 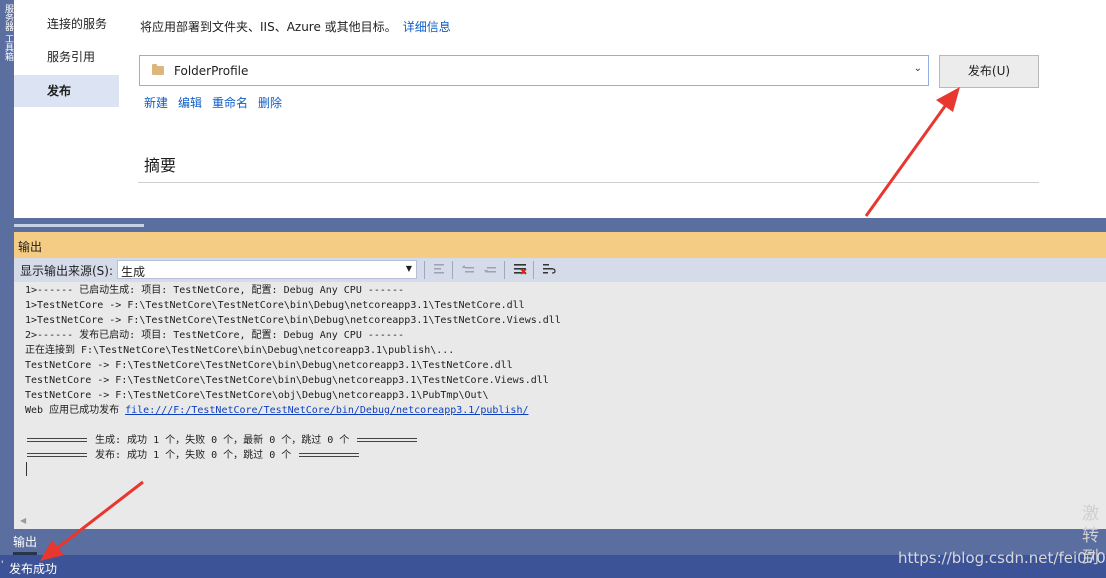 What do you see at coordinates (267, 269) in the screenshot?
I see `output-source-dropdown: 生成 ▼` at bounding box center [267, 269].